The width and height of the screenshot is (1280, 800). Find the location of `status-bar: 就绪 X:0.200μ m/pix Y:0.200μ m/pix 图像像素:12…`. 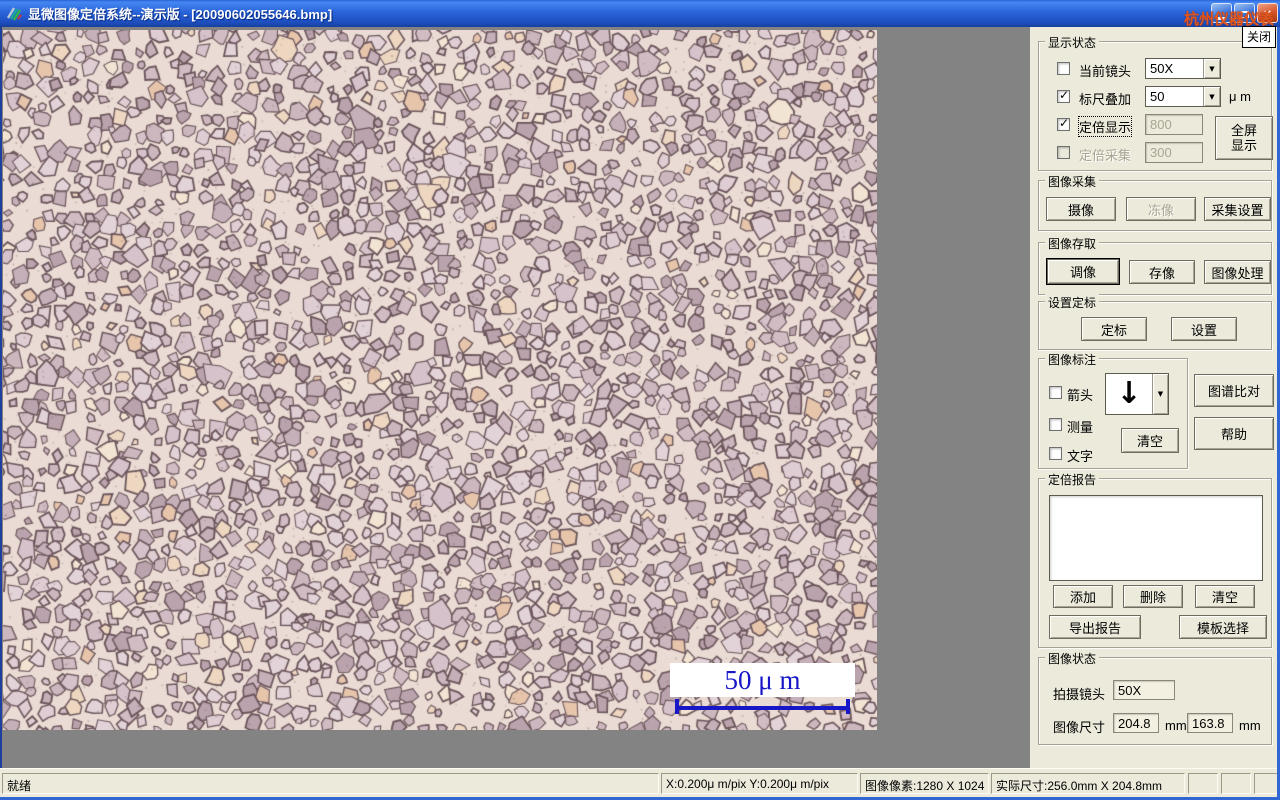

status-bar: 就绪 X:0.200μ m/pix Y:0.200μ m/pix 图像像素:12… is located at coordinates (640, 782).